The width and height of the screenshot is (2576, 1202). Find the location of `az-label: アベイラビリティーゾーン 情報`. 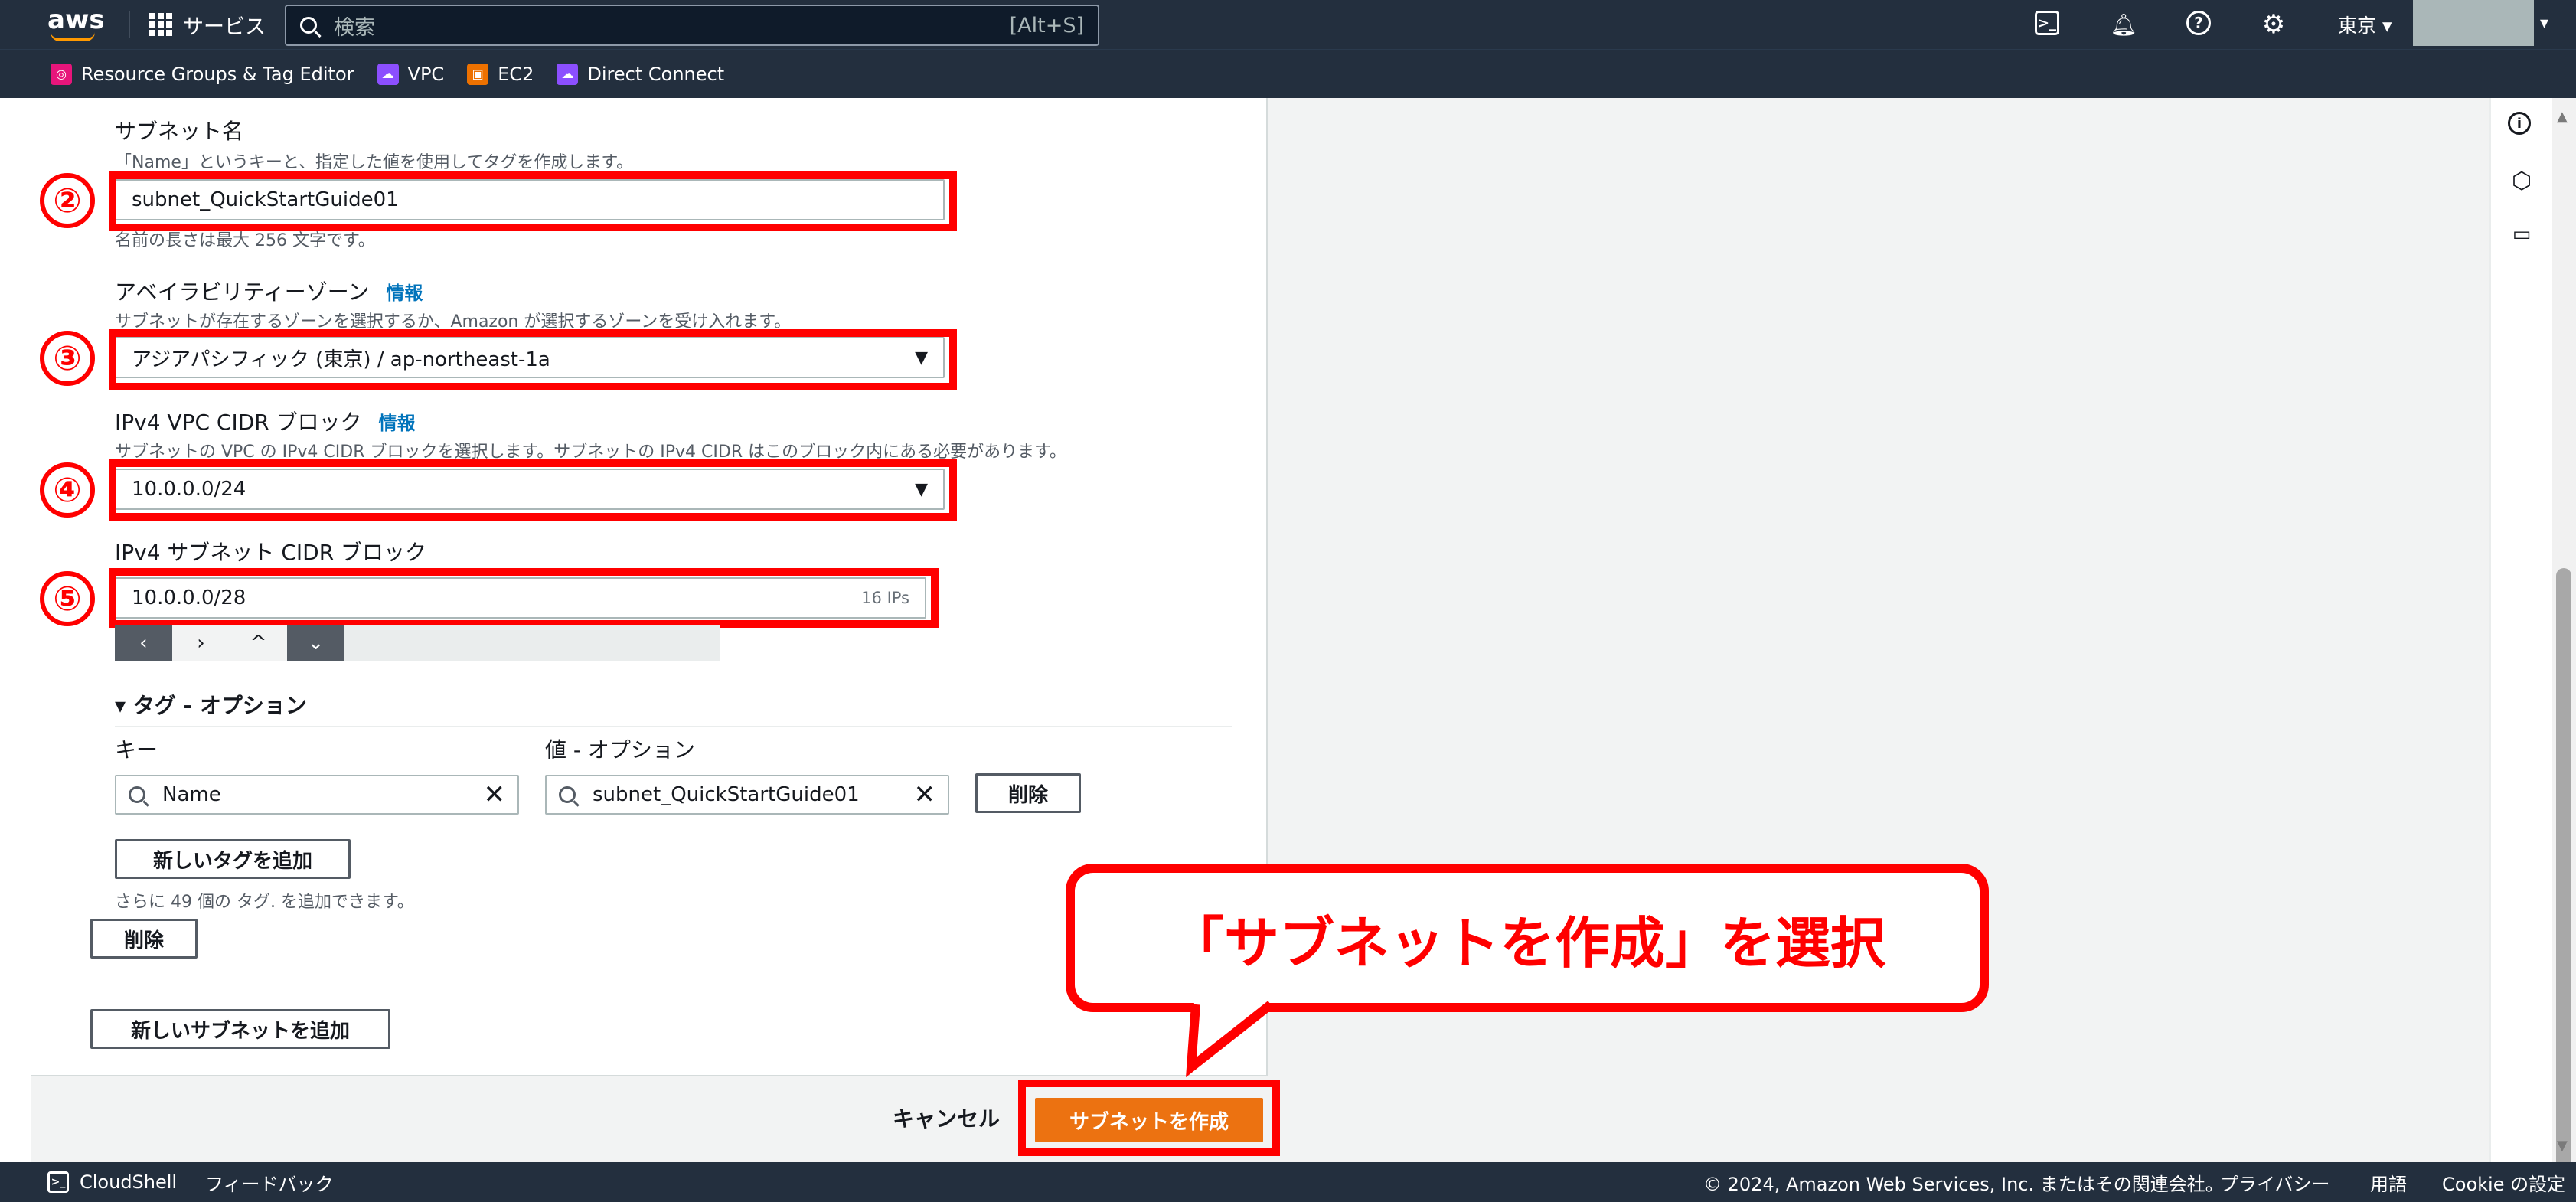

az-label: アベイラビリティーゾーン 情報 is located at coordinates (269, 291).